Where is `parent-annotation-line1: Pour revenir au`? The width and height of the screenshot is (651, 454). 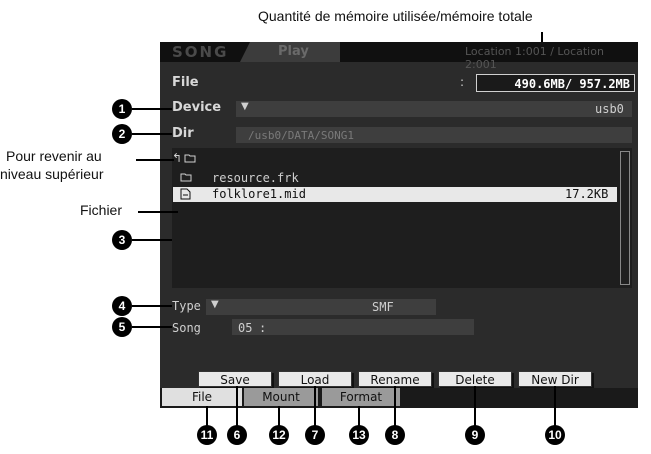
parent-annotation-line1: Pour revenir au is located at coordinates (54, 156).